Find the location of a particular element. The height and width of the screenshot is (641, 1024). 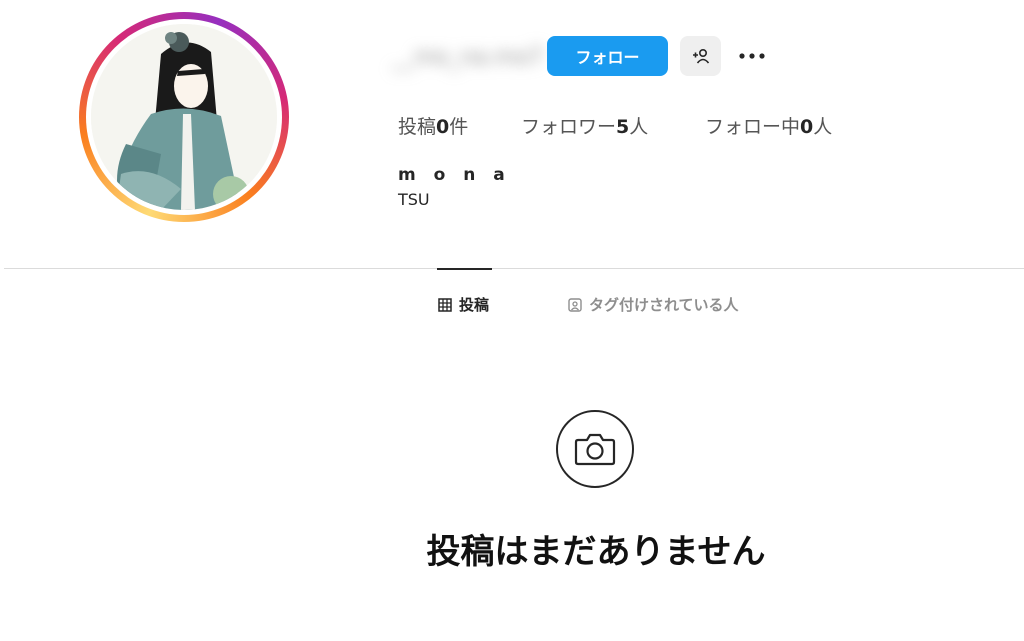

tabs-divider is located at coordinates (514, 268).